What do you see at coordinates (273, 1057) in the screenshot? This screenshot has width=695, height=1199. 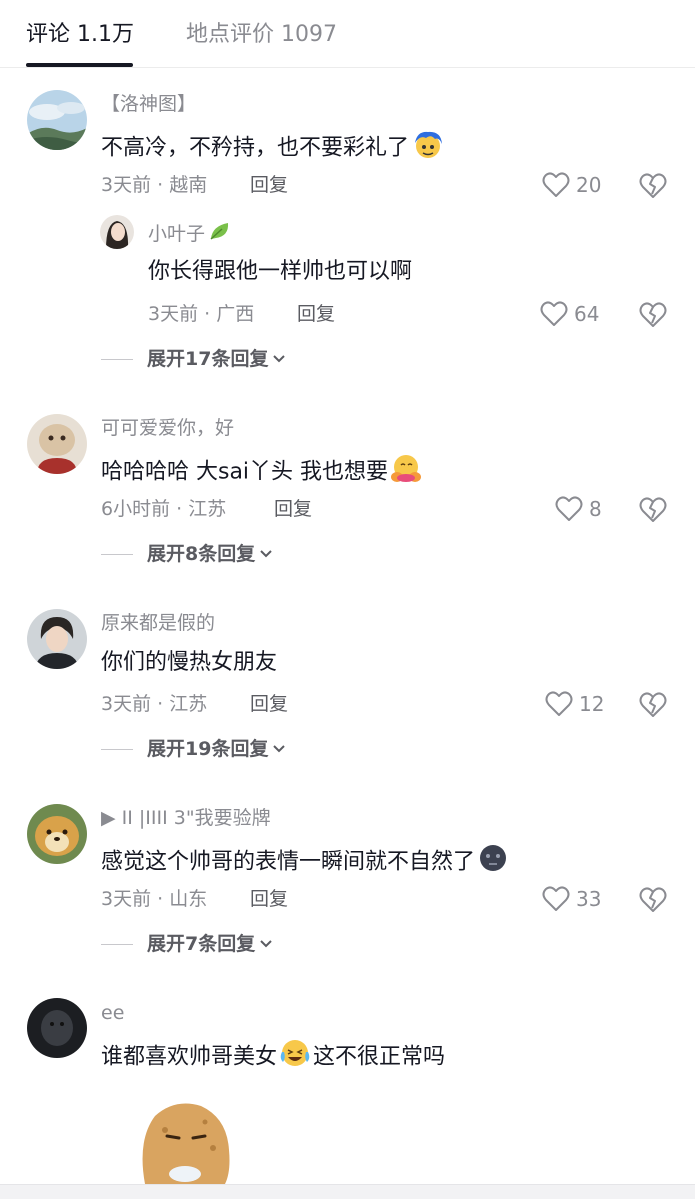 I see `comment-text: 谁都喜欢帅哥美女 这不很正常吗` at bounding box center [273, 1057].